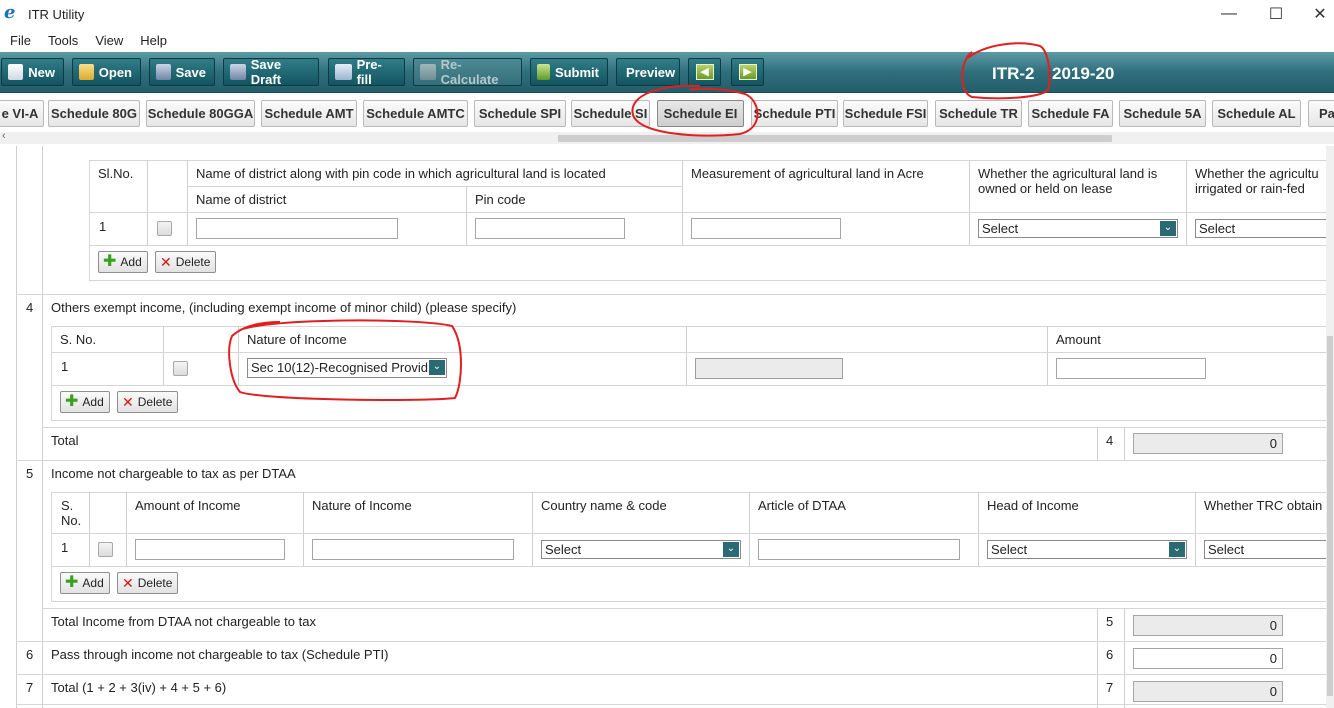  What do you see at coordinates (1162, 113) in the screenshot?
I see `tab-schedule-5a: Schedule 5A` at bounding box center [1162, 113].